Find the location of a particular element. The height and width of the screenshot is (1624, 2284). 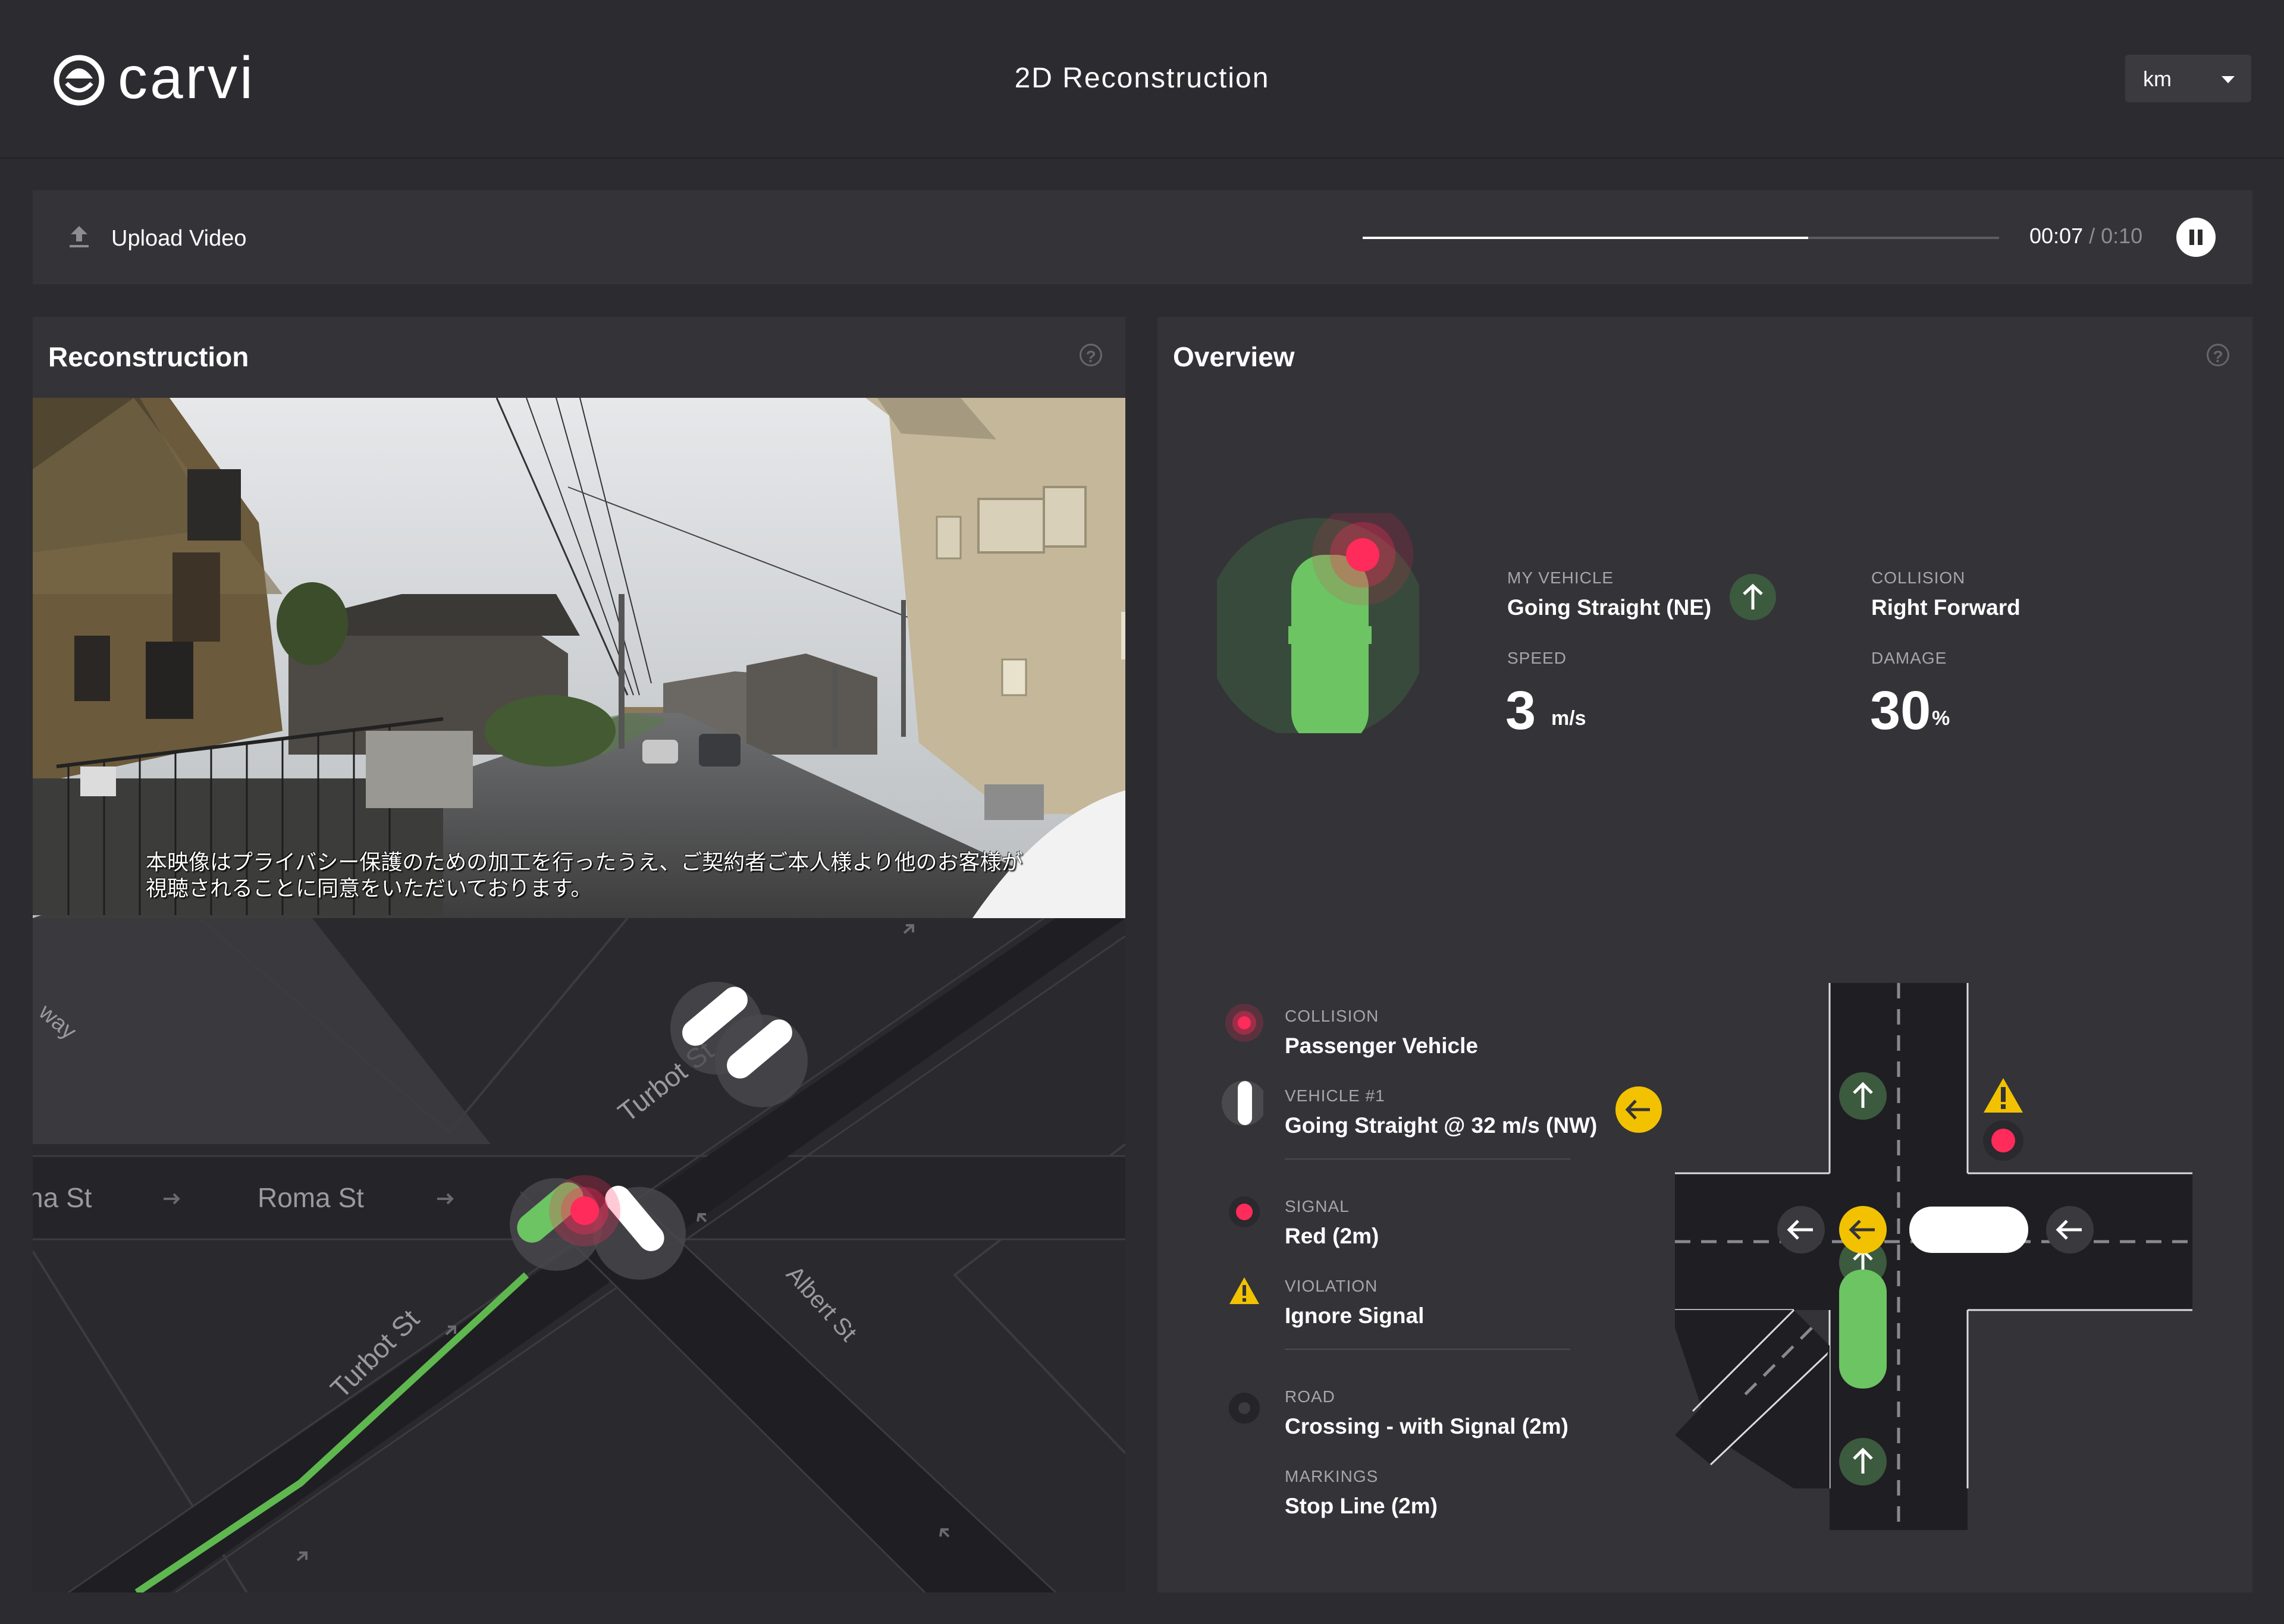

playback-time: 00:07 / 0:10 is located at coordinates (2085, 236).